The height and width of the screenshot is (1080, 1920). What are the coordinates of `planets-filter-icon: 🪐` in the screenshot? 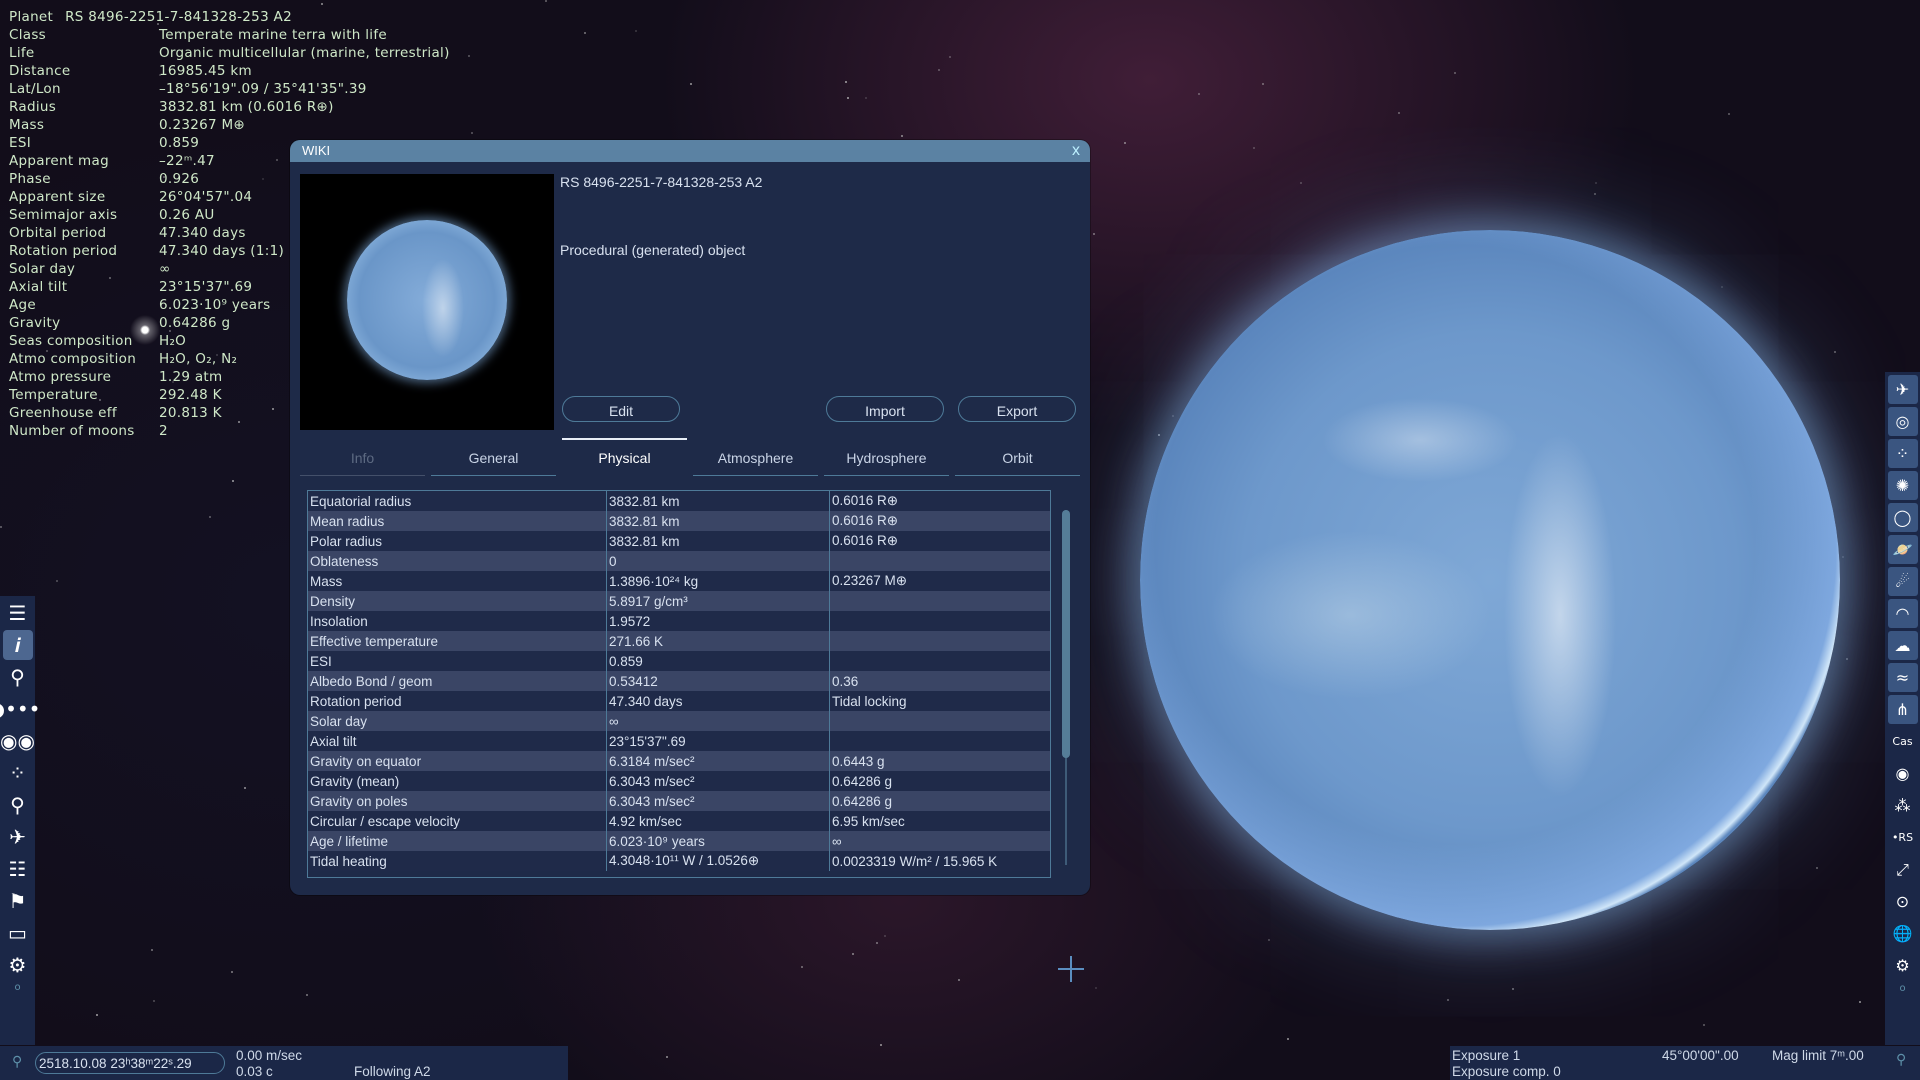 It's located at (1902, 549).